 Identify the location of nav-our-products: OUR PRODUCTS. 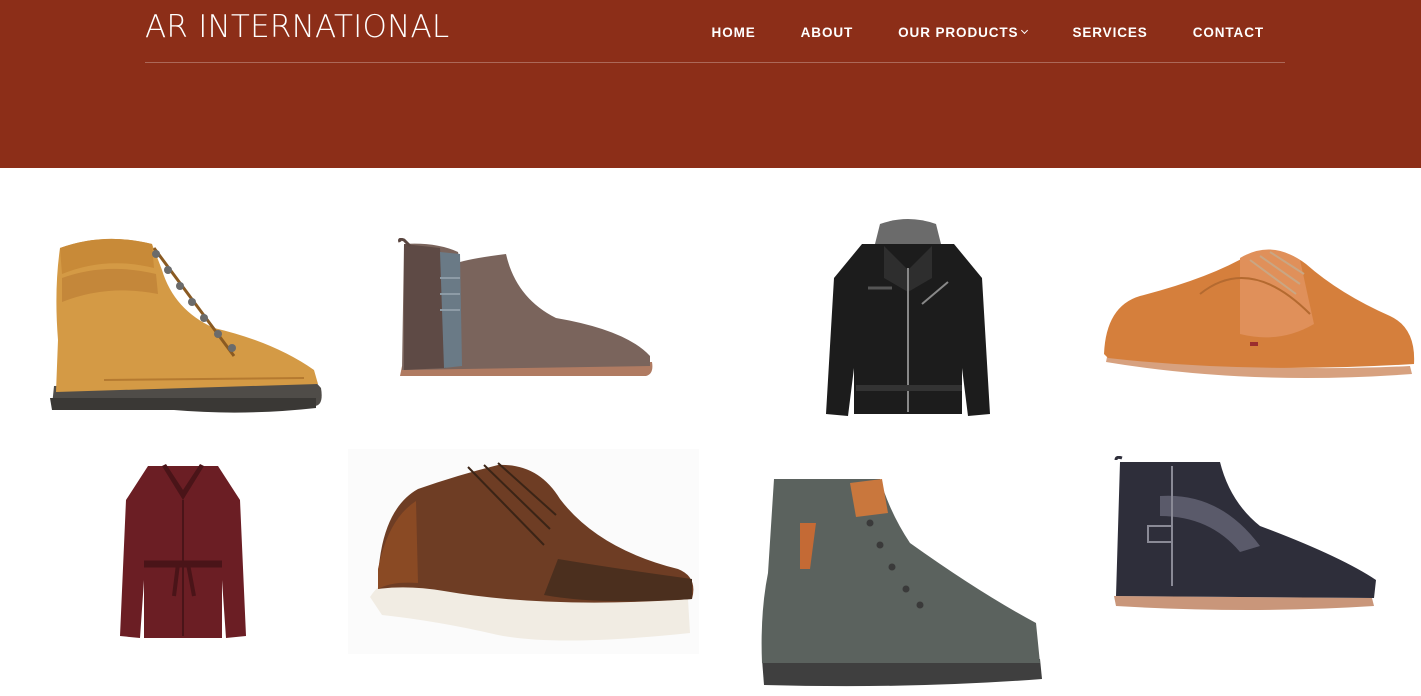
(941, 32).